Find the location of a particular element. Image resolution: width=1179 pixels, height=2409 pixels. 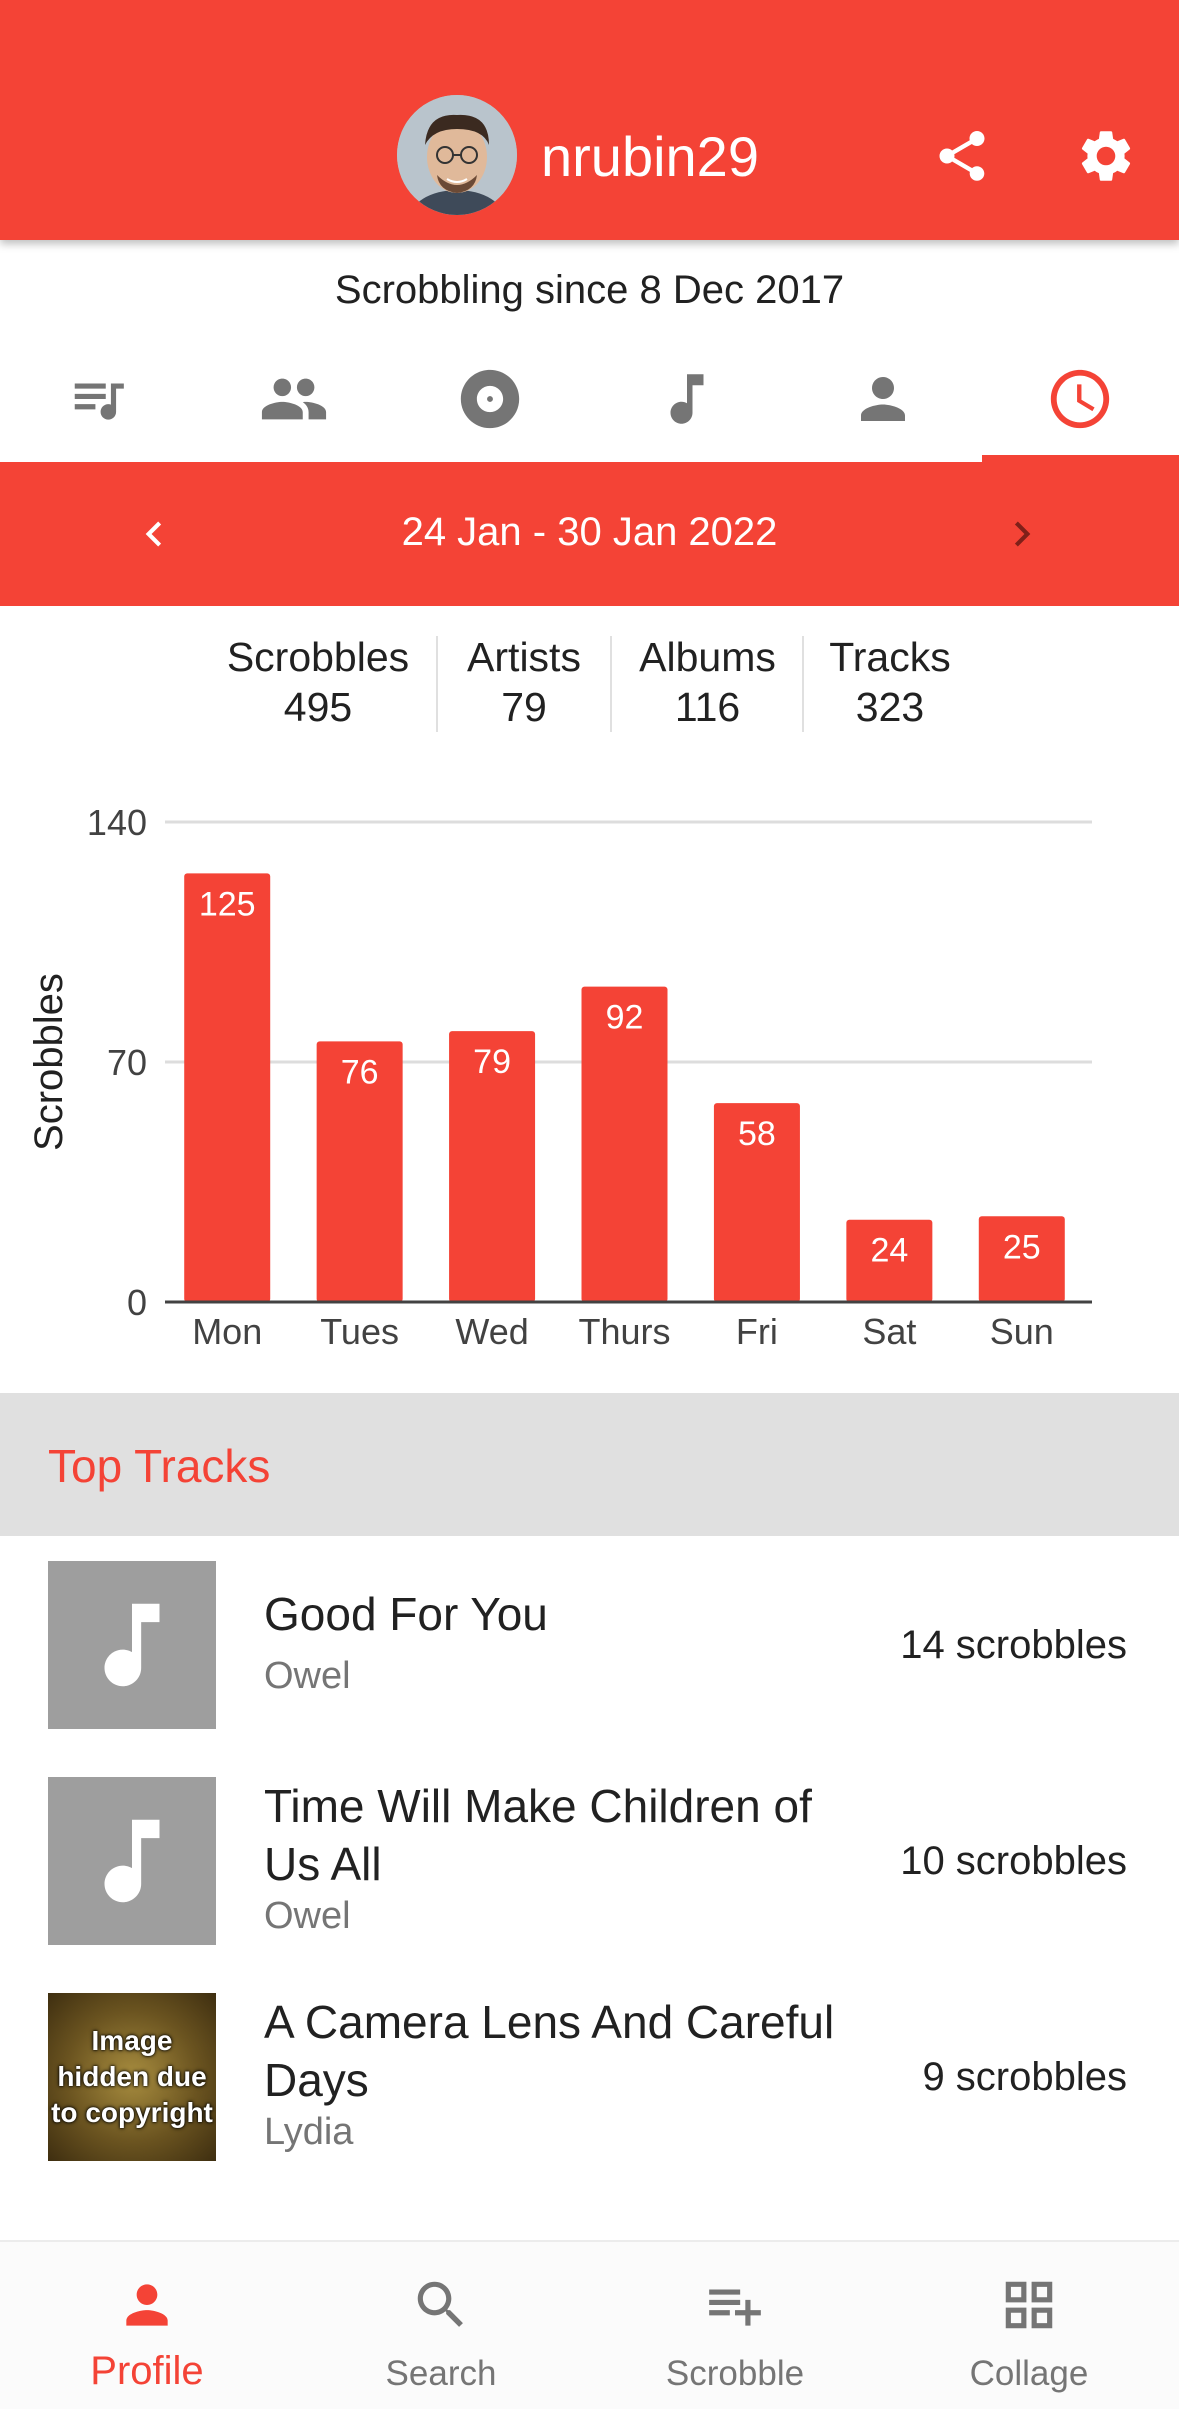

next-week-button is located at coordinates (1022, 534).